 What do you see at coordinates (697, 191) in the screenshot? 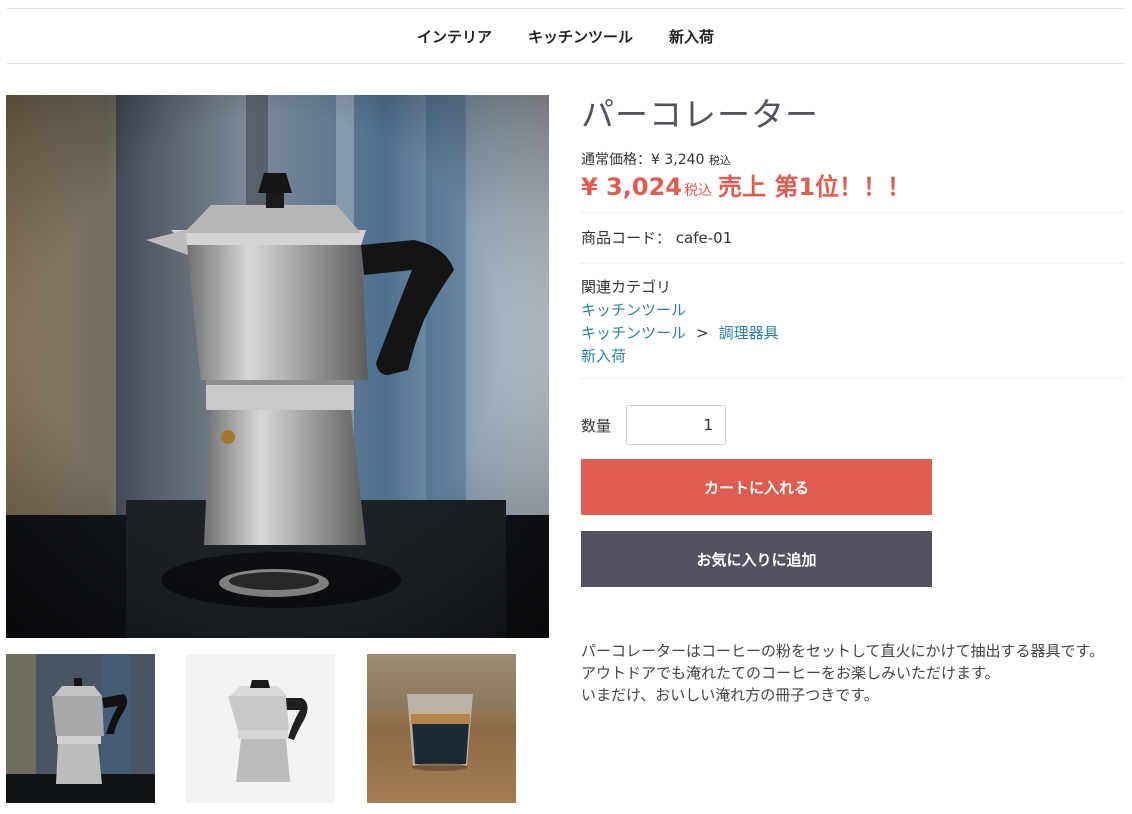
I see `sale-price-tax: 税込` at bounding box center [697, 191].